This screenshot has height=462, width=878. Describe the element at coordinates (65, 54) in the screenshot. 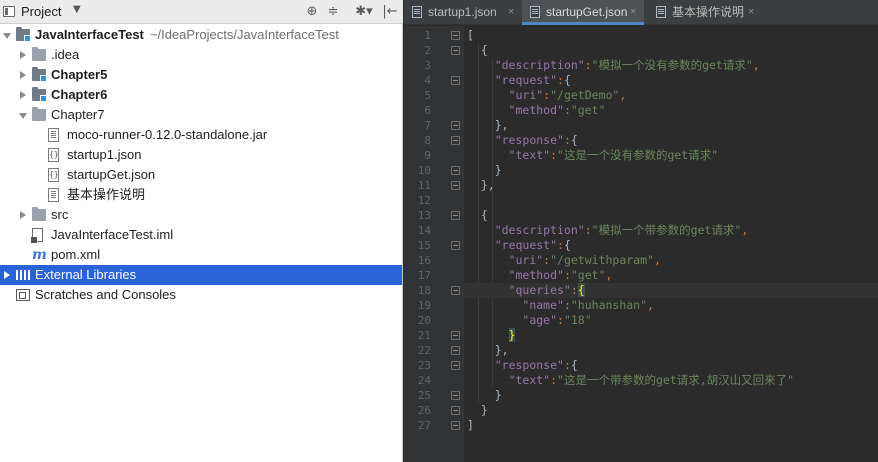

I see `tree-item-label: .idea` at that location.